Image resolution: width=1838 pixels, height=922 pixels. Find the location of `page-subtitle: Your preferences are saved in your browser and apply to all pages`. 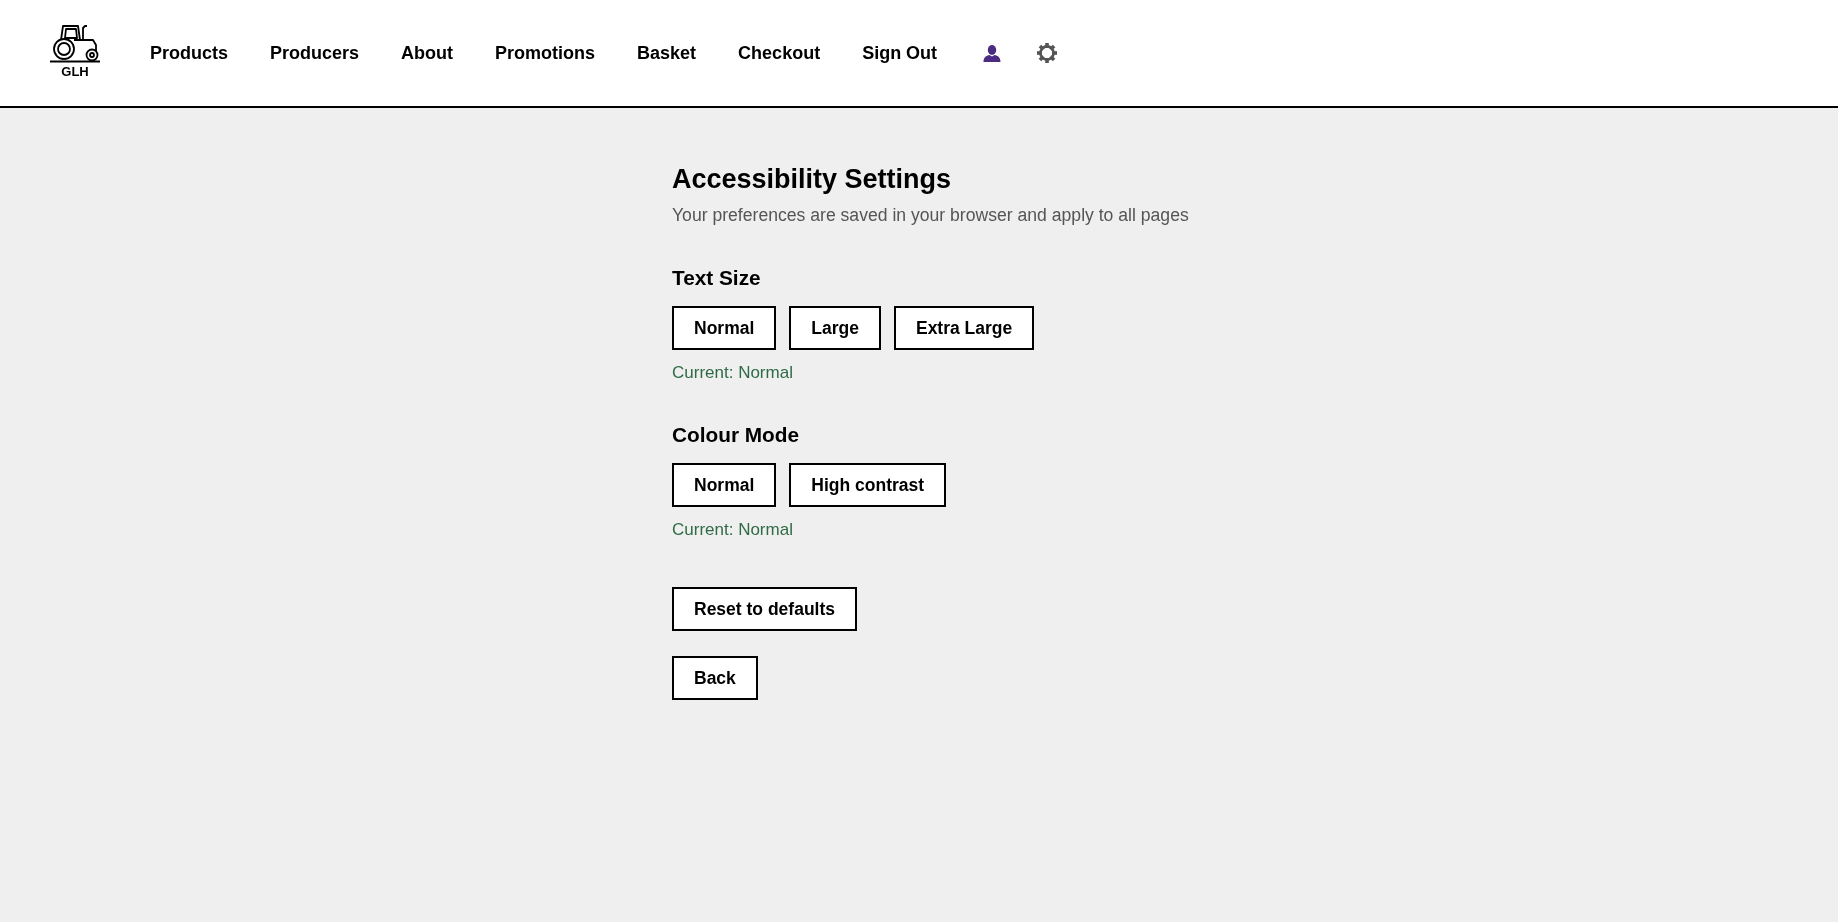

page-subtitle: Your preferences are saved in your browser and apply to all pages is located at coordinates (931, 215).